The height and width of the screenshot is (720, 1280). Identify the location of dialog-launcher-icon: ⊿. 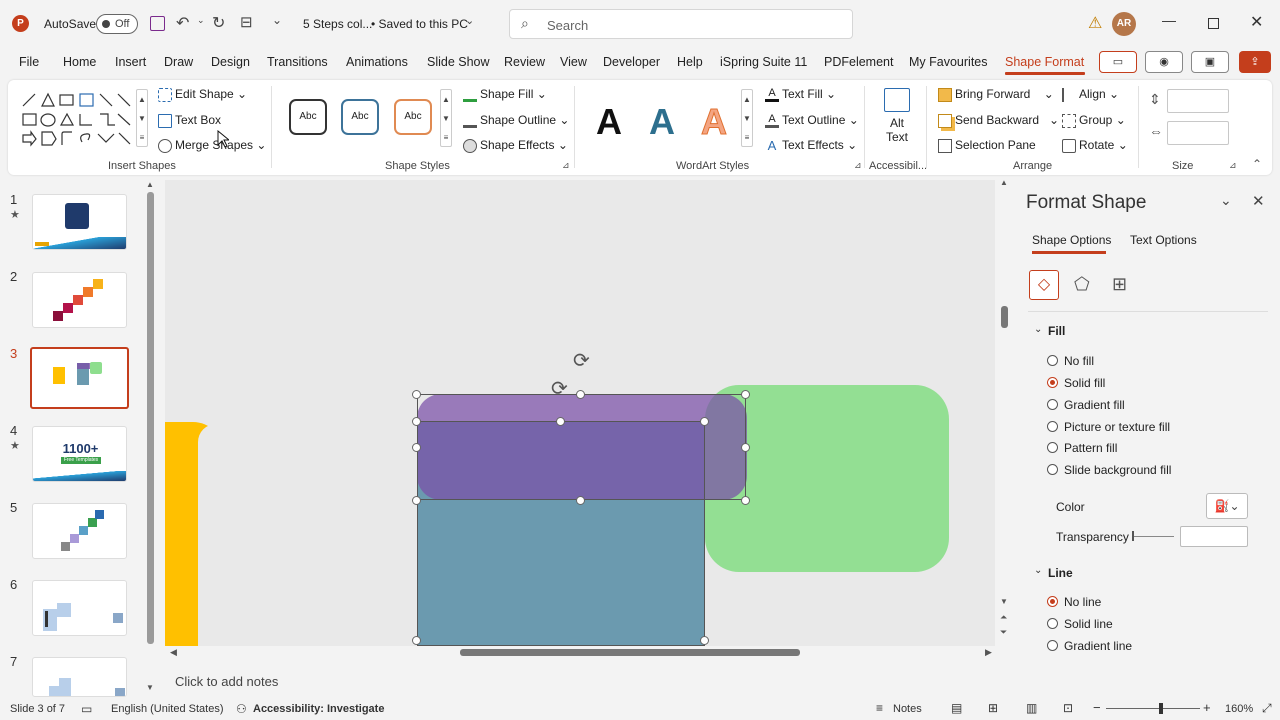
(1233, 165).